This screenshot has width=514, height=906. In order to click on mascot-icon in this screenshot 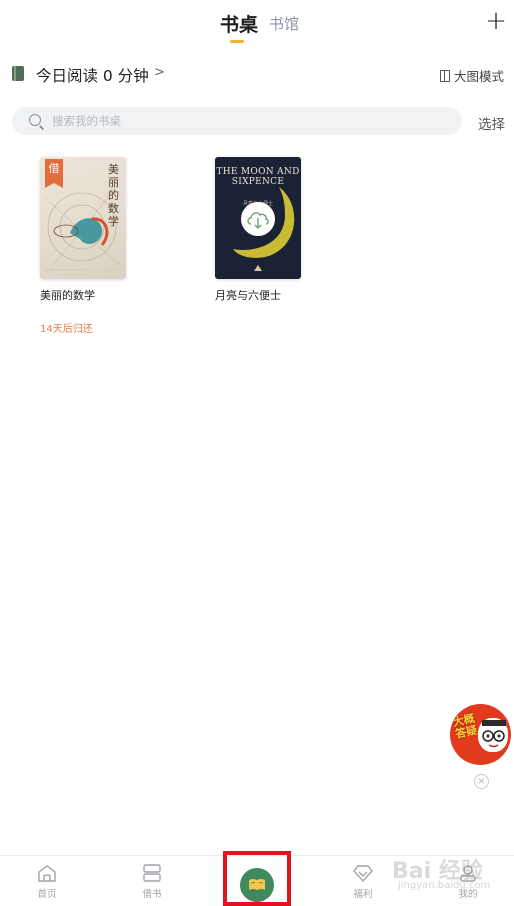, I will do `click(493, 735)`.